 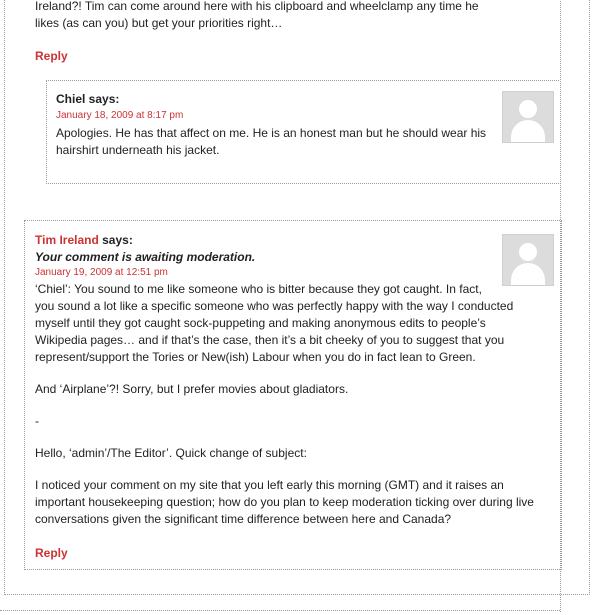 What do you see at coordinates (295, 240) in the screenshot?
I see `comment-author-line: Tim Ireland says:` at bounding box center [295, 240].